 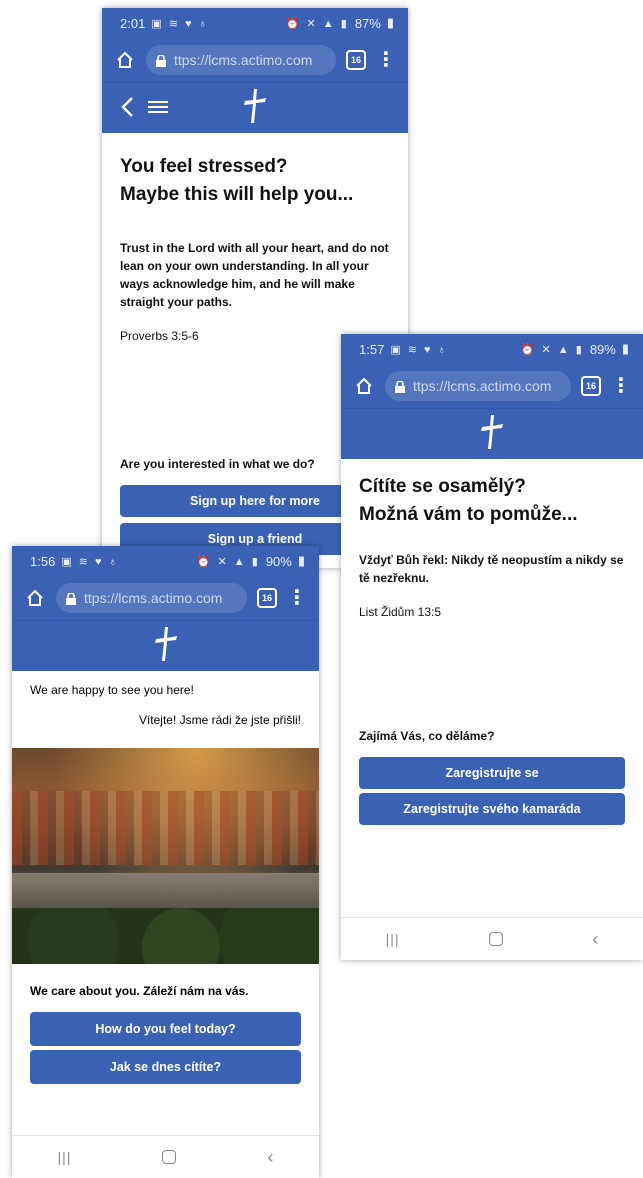 I want to click on register-button: Zaregistrujte se, so click(x=492, y=773).